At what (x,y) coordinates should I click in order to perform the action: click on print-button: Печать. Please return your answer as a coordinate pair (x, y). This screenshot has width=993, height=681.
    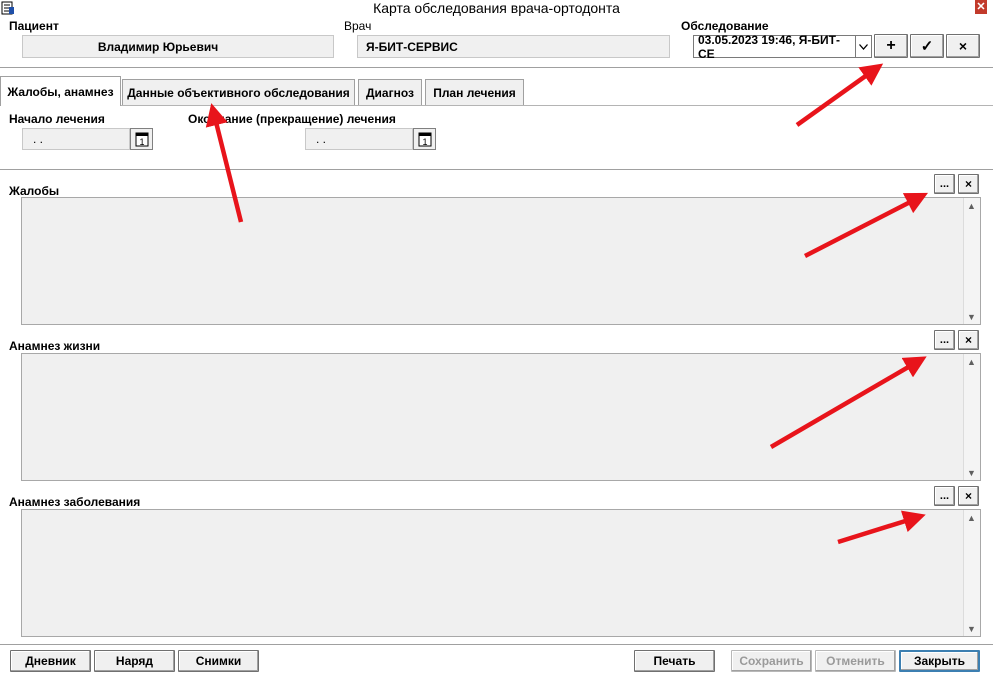
    Looking at the image, I should click on (674, 661).